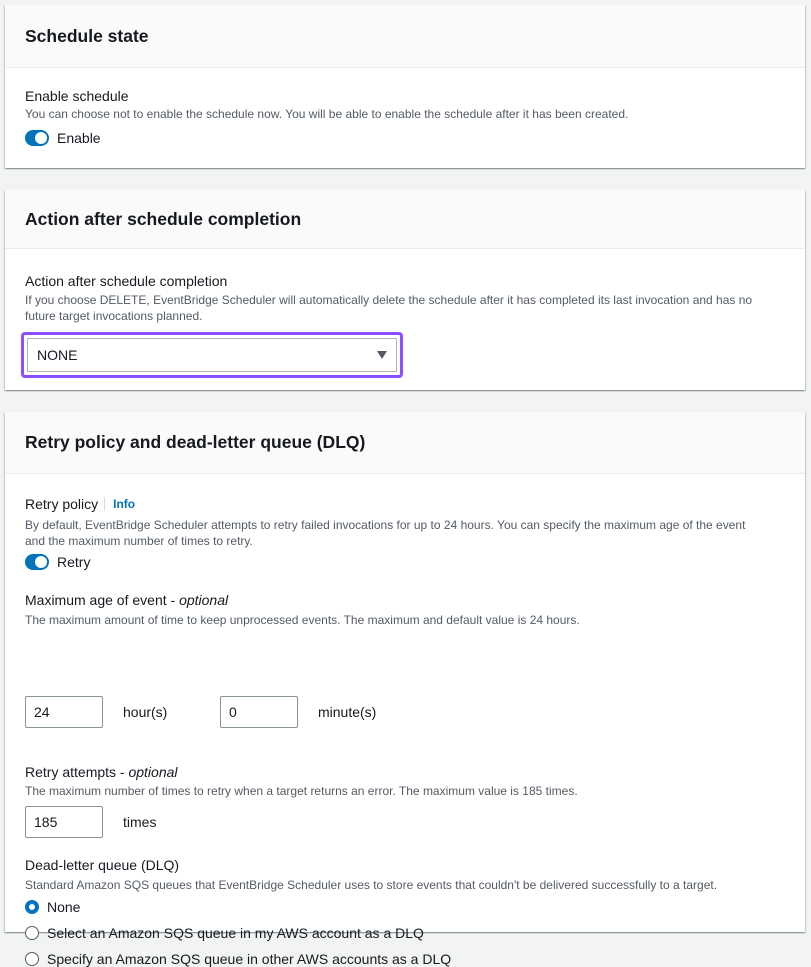  Describe the element at coordinates (153, 772) in the screenshot. I see `retry-attempts-optional: optional` at that location.